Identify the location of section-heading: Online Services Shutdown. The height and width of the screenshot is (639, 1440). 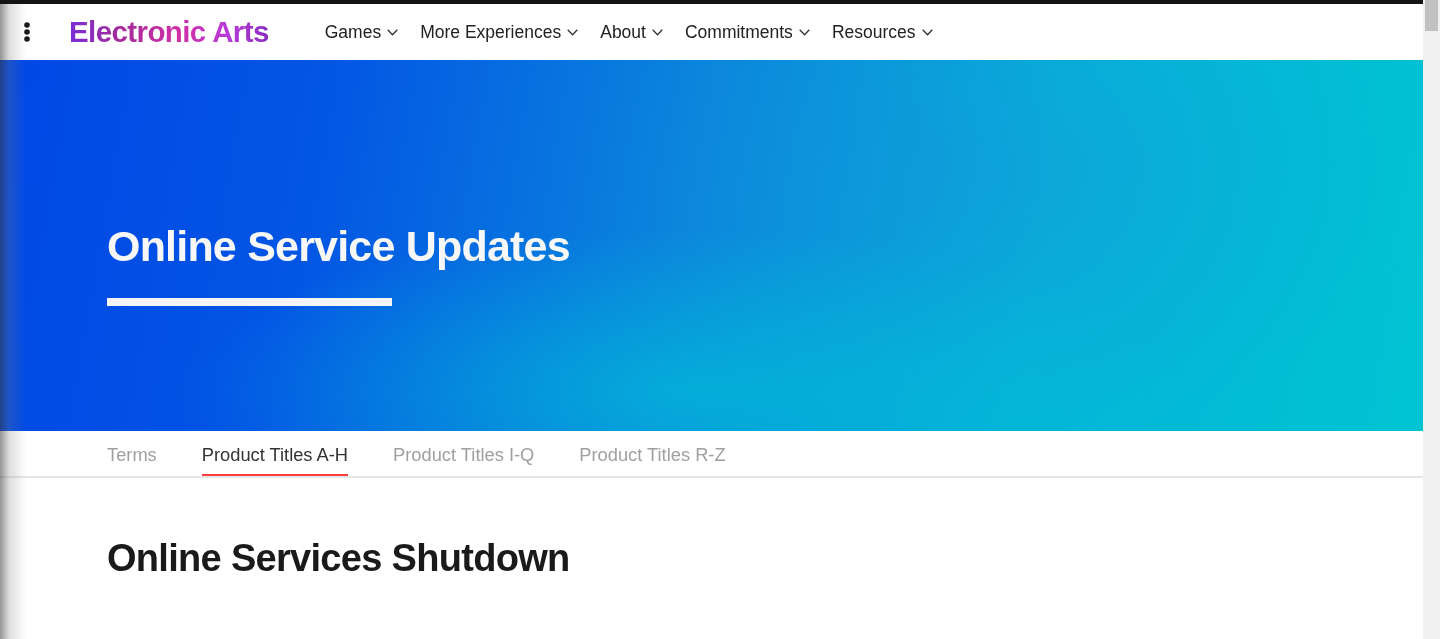
(339, 558).